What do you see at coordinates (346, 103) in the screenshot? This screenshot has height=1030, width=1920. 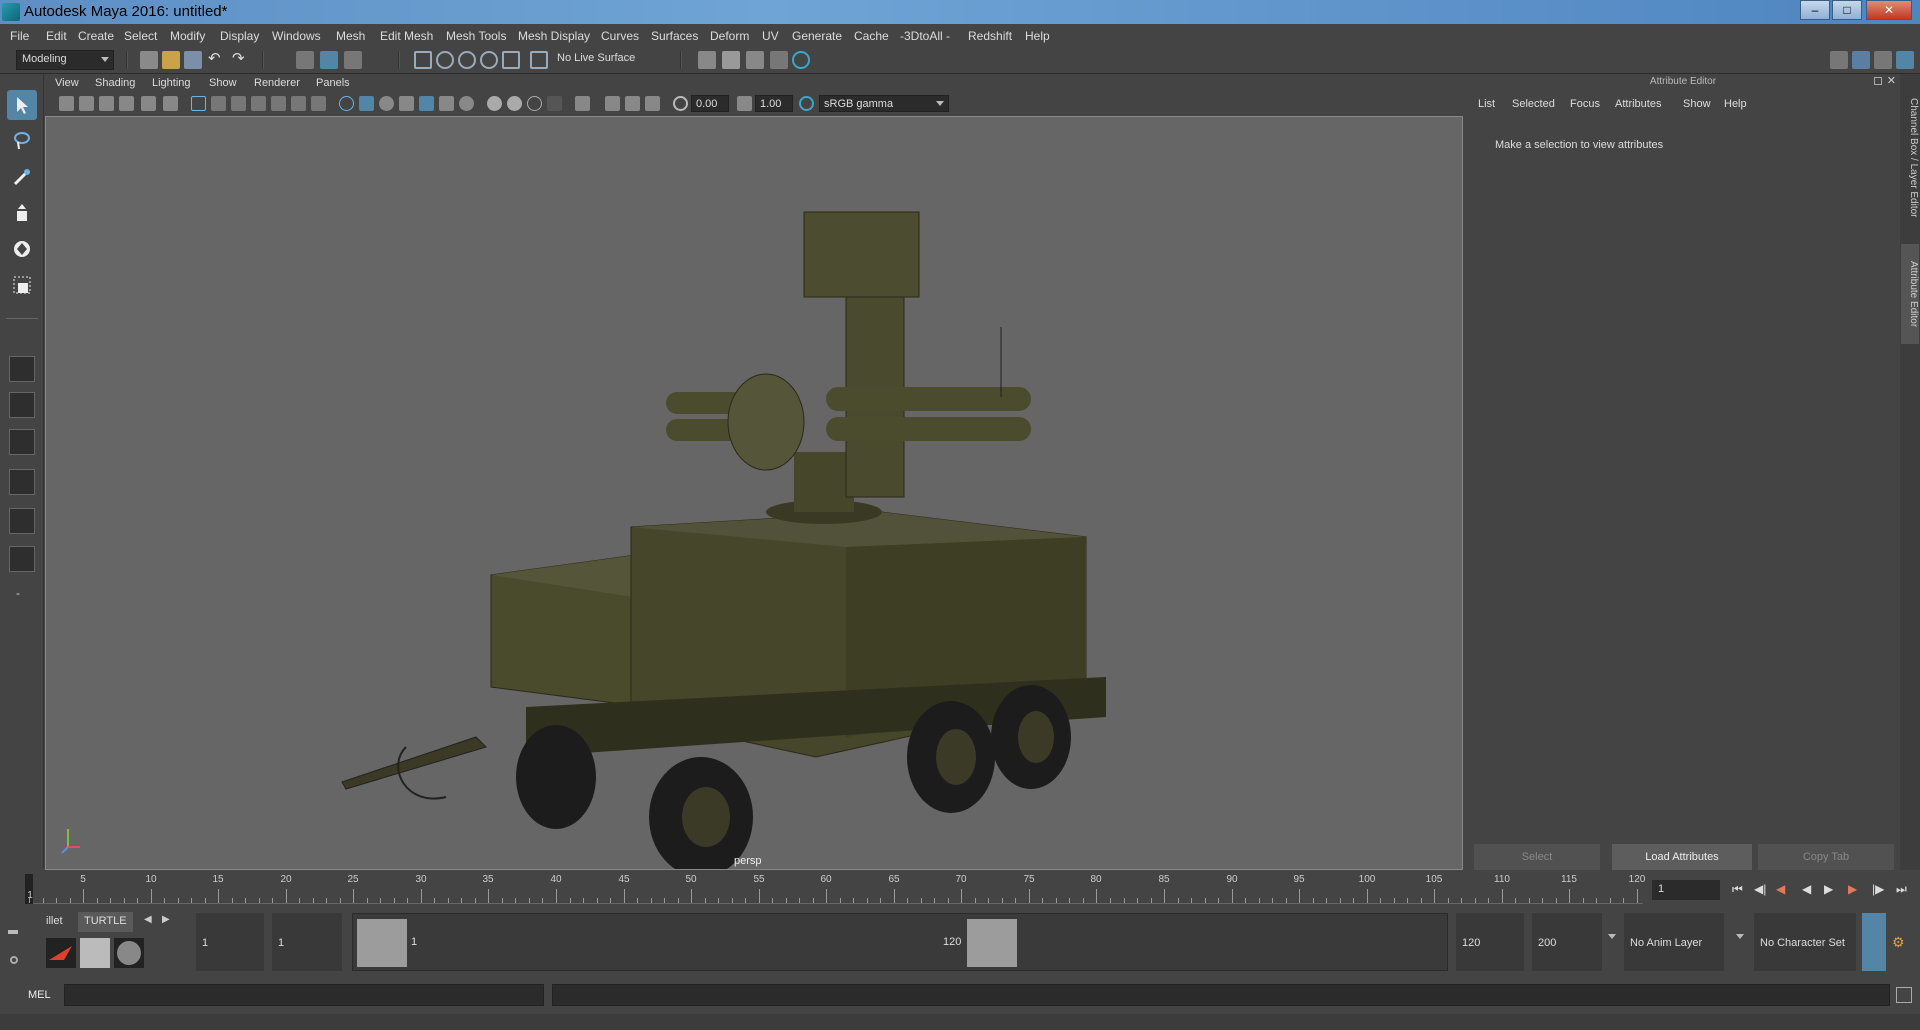 I see `wireframe-icon` at bounding box center [346, 103].